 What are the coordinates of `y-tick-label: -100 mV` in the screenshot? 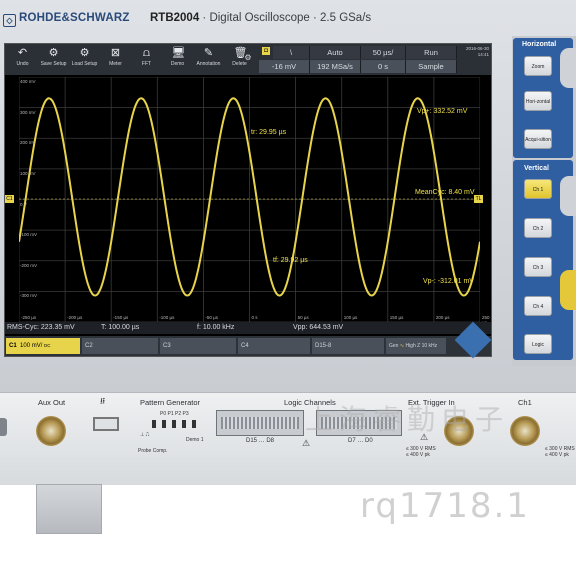 It's located at (29, 235).